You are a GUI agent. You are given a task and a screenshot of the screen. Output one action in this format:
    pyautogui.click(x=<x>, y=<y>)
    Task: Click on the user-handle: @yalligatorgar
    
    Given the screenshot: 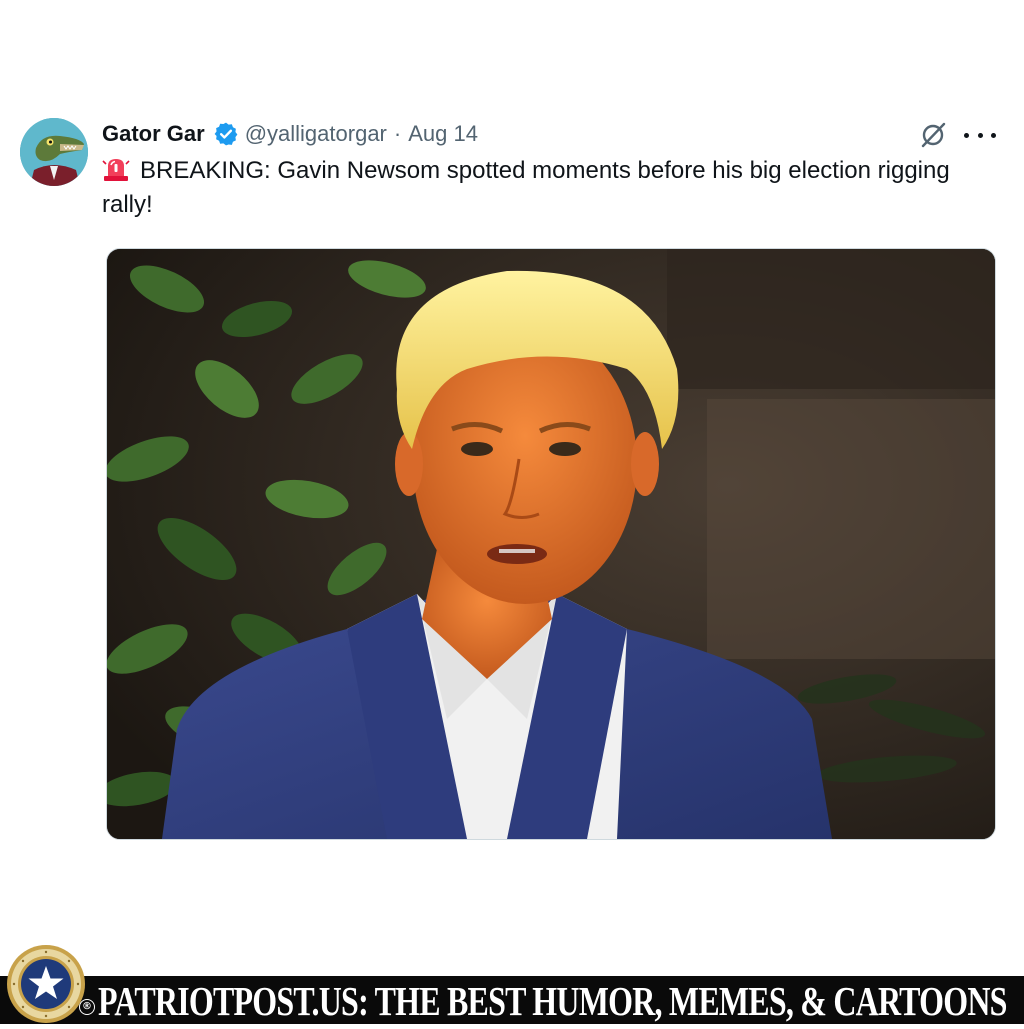 What is the action you would take?
    pyautogui.click(x=316, y=134)
    